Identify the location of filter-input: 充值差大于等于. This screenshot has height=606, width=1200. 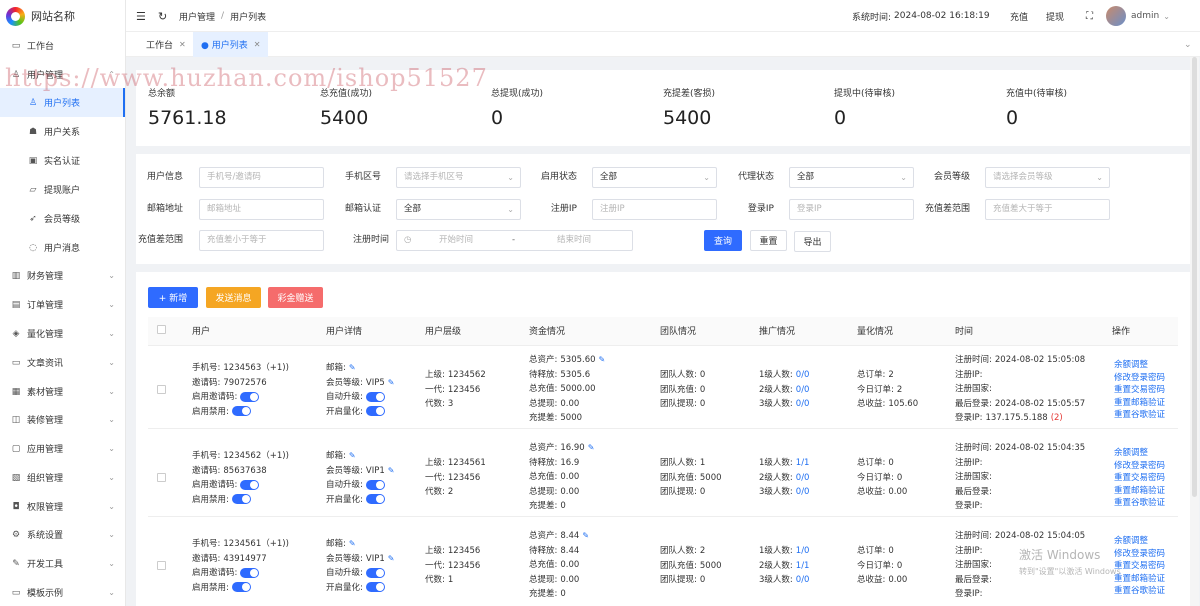
(1047, 209).